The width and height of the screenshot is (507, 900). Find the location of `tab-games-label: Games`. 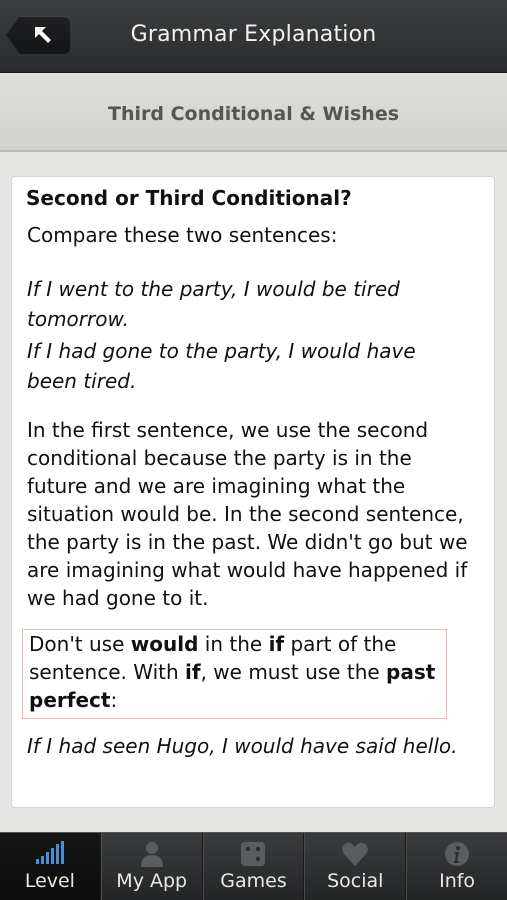

tab-games-label: Games is located at coordinates (253, 881).